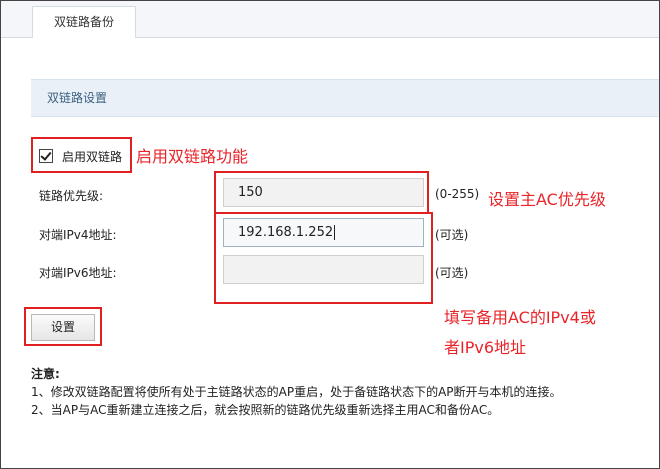 This screenshot has width=660, height=469. What do you see at coordinates (485, 347) in the screenshot?
I see `annotation-peer-line2: 者IPv6地址` at bounding box center [485, 347].